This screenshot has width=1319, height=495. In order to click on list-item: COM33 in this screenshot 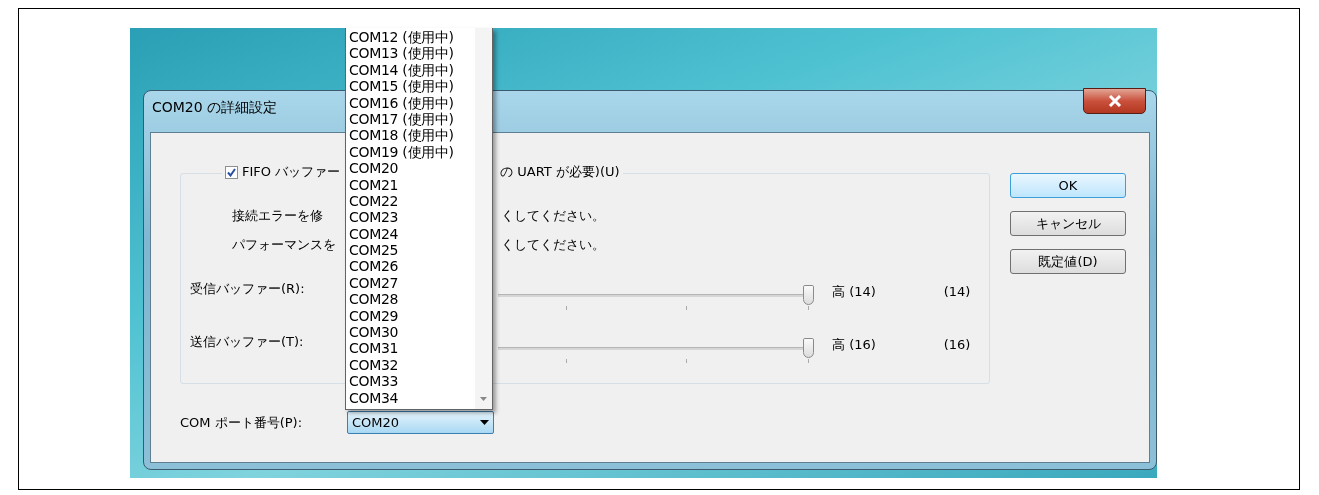, I will do `click(412, 381)`.